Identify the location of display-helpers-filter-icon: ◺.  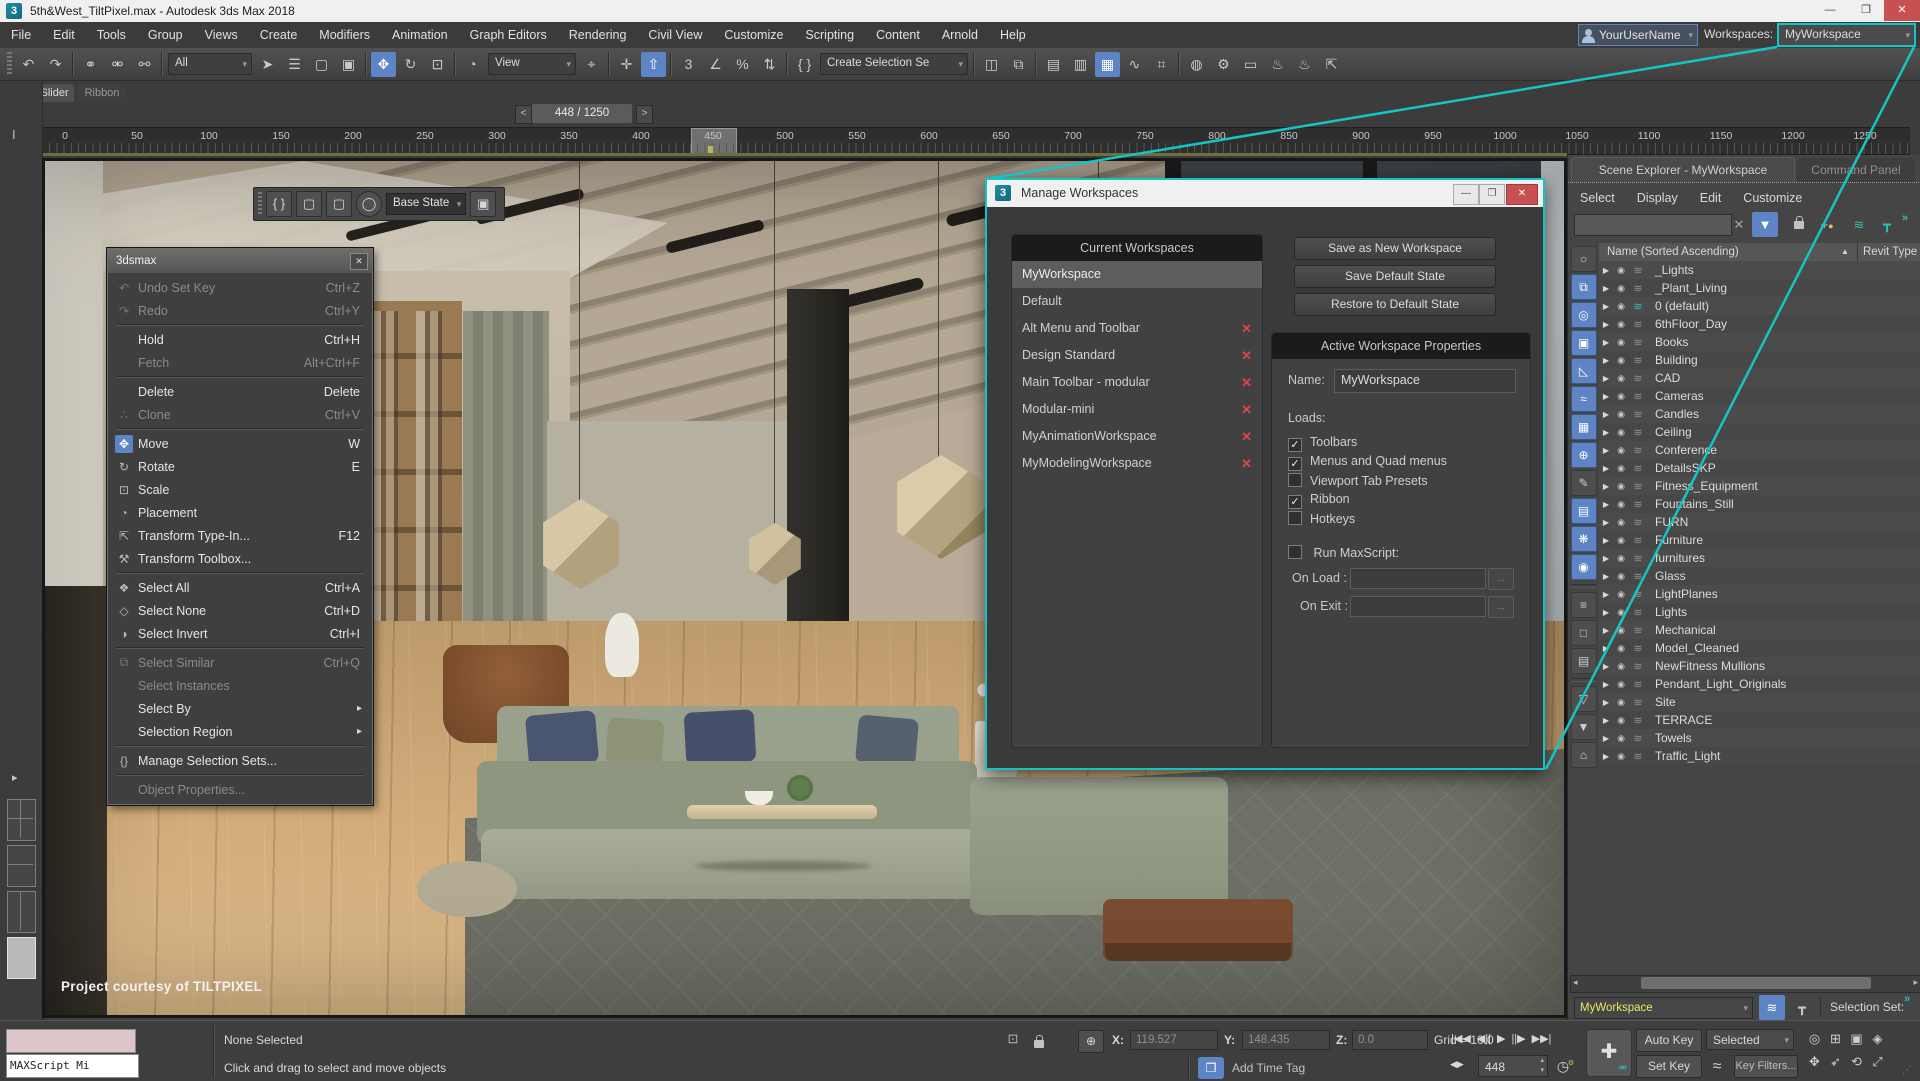
(1583, 371).